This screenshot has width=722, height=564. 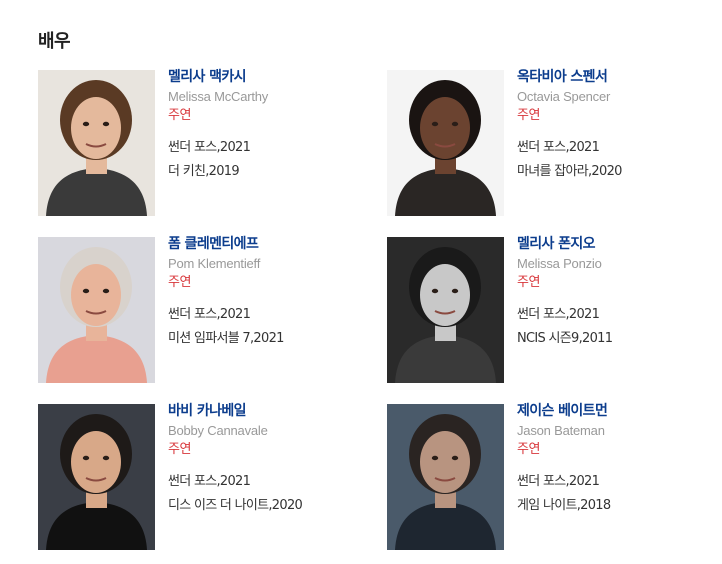 I want to click on actor-name-link: 제이슨 베이트먼, so click(x=617, y=411).